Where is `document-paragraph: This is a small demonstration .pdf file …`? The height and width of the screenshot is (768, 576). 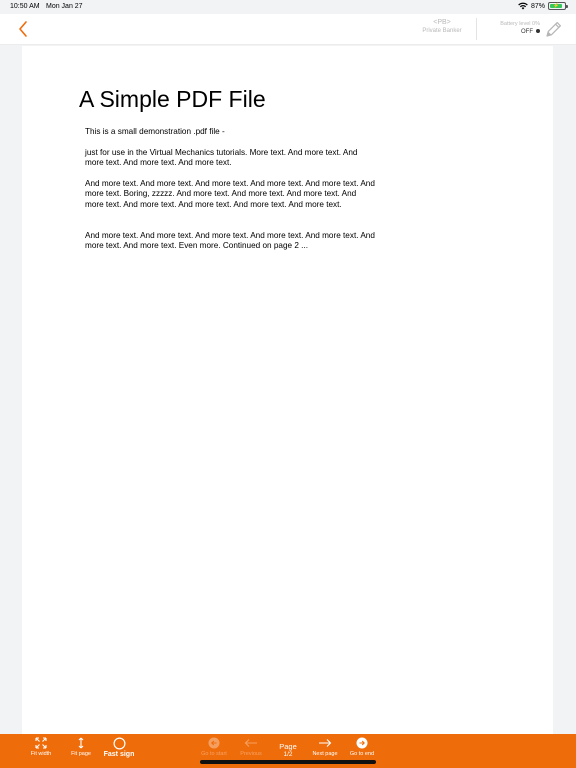
document-paragraph: This is a small demonstration .pdf file … is located at coordinates (155, 131).